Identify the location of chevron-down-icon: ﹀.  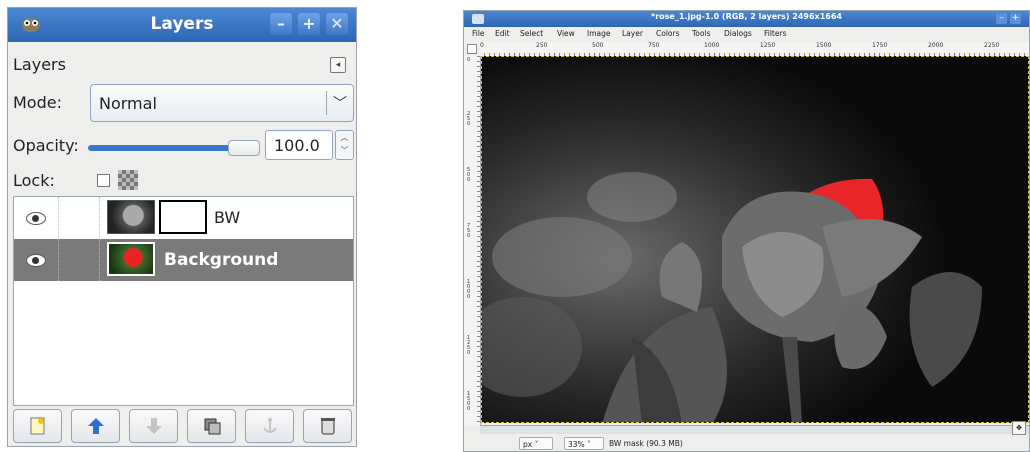
(340, 104).